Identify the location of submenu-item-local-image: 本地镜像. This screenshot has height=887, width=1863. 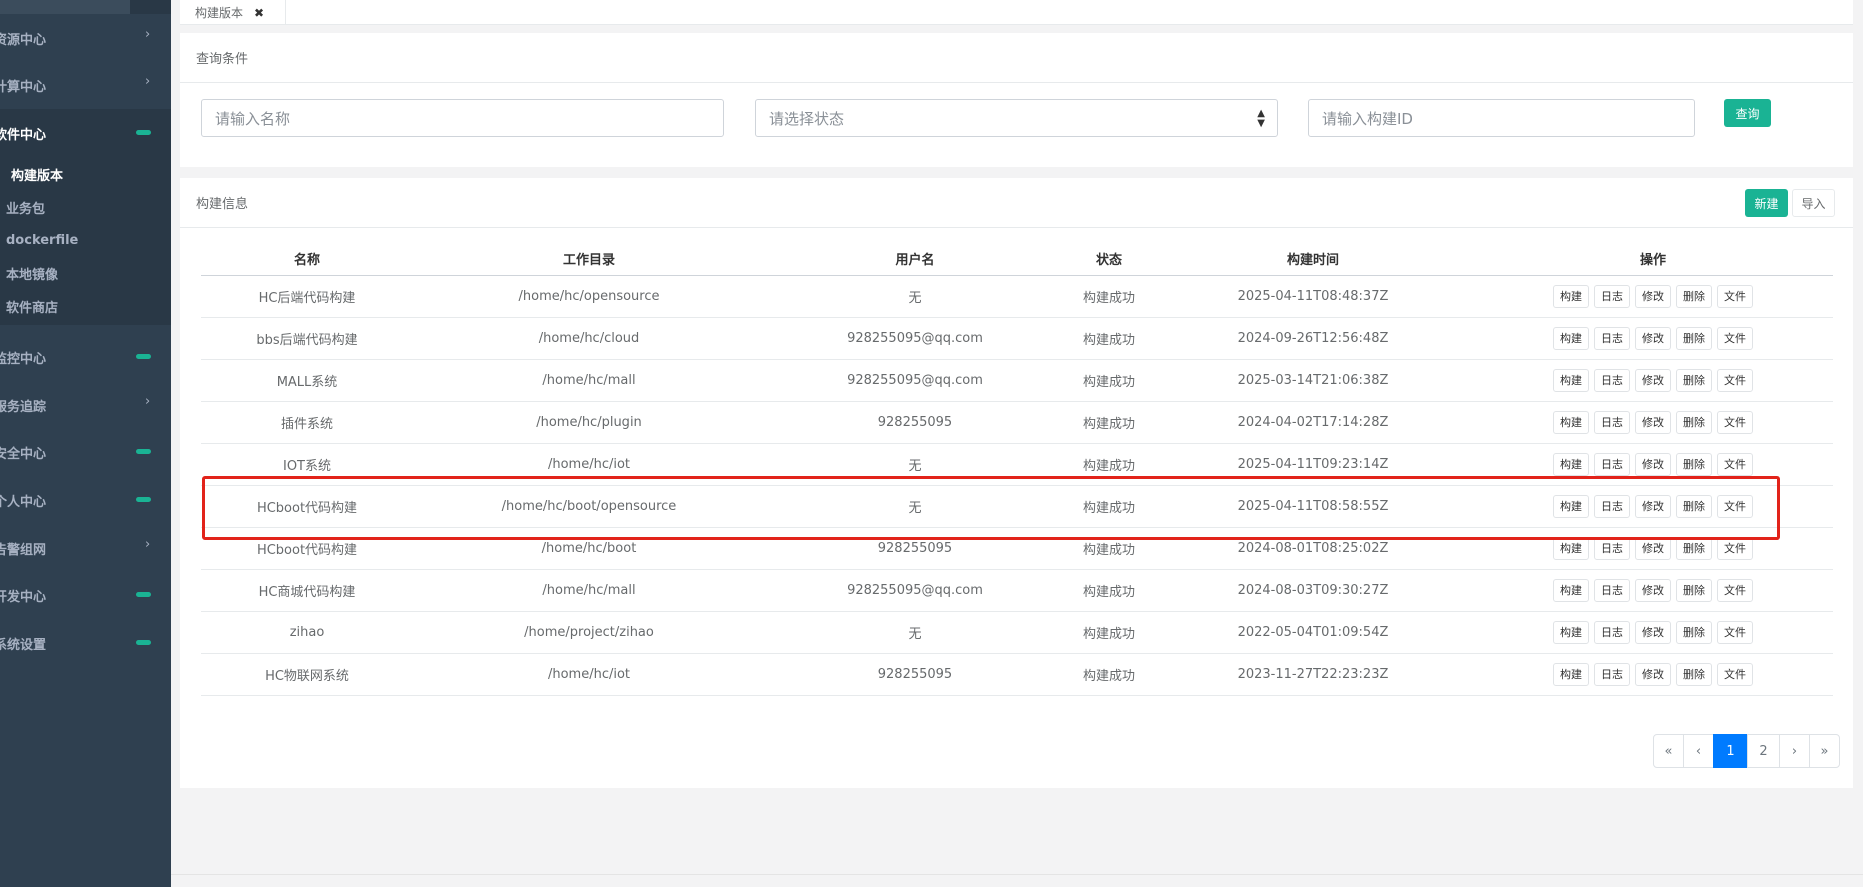
(85, 273).